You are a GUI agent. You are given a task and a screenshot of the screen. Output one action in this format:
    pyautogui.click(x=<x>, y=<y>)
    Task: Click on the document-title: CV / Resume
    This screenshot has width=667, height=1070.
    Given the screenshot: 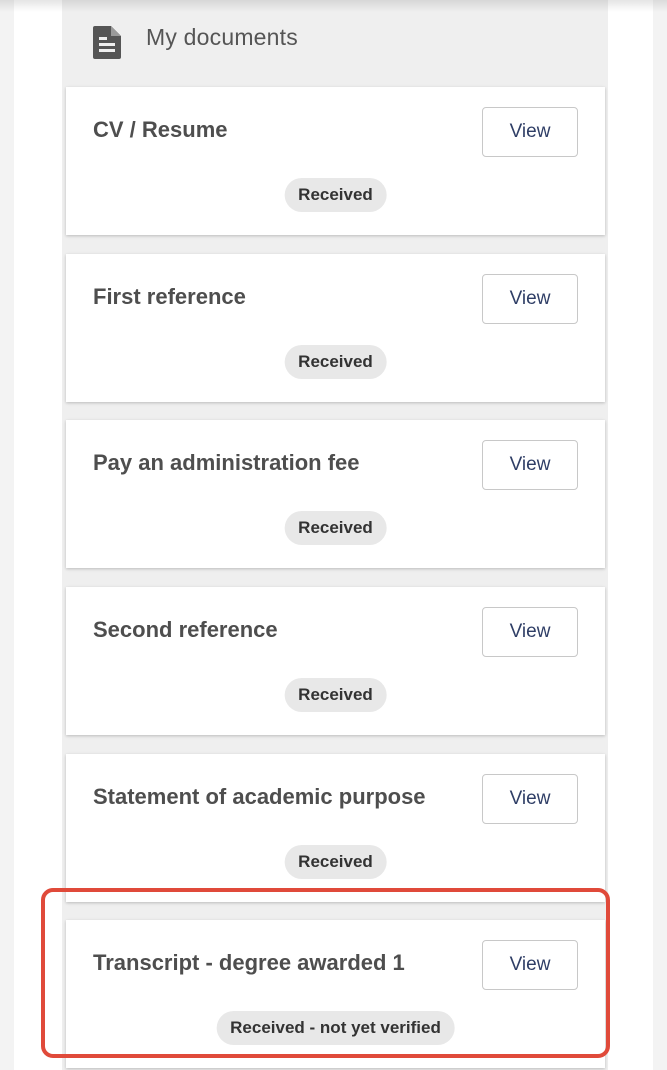 What is the action you would take?
    pyautogui.click(x=160, y=129)
    